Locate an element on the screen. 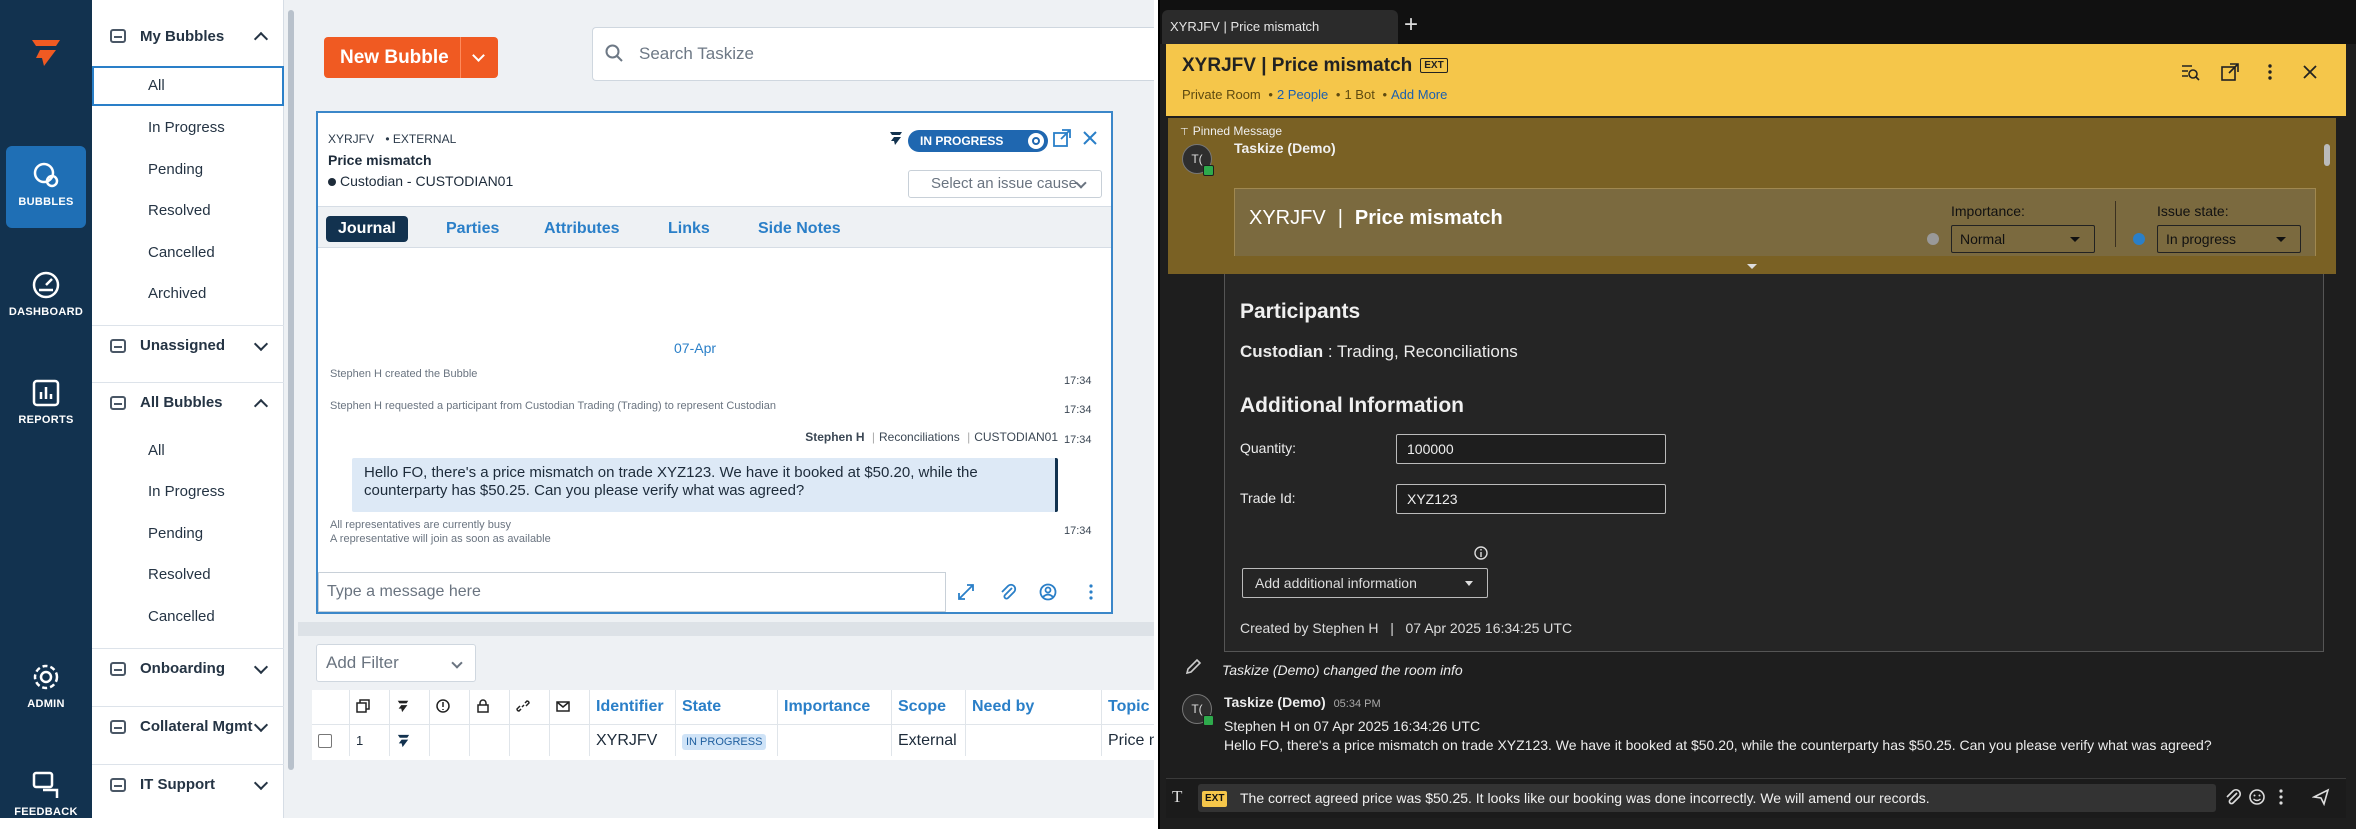  row-checkbox is located at coordinates (325, 741).